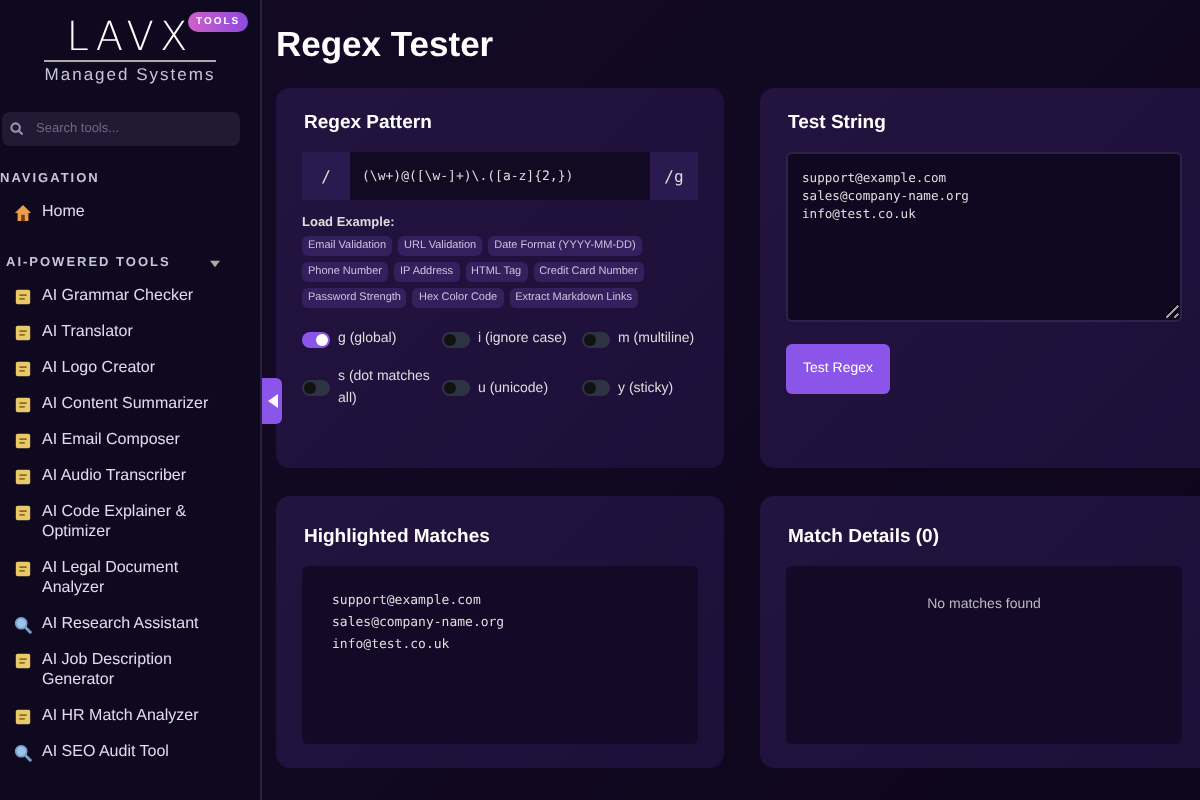  What do you see at coordinates (674, 176) in the screenshot?
I see `regex-flags-suffix: /g` at bounding box center [674, 176].